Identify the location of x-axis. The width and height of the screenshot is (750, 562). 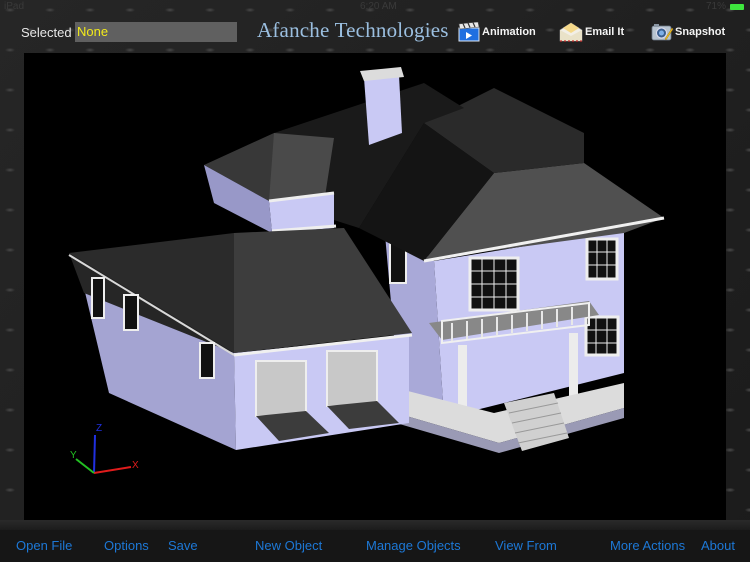
(112, 470).